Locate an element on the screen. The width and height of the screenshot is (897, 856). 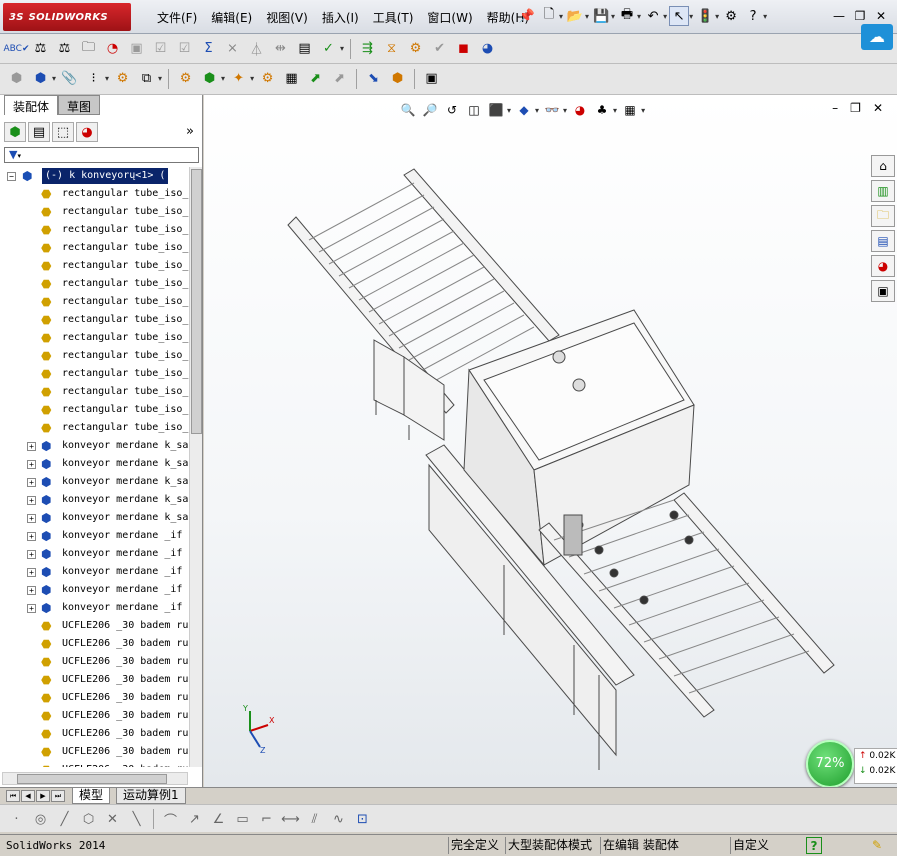
trim-icon: ✕ is located at coordinates (112, 819).